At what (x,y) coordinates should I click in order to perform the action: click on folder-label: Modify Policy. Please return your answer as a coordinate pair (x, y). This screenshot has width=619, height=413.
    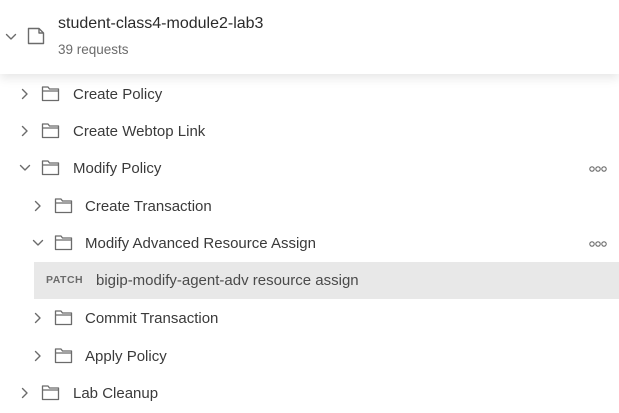
    Looking at the image, I should click on (117, 168).